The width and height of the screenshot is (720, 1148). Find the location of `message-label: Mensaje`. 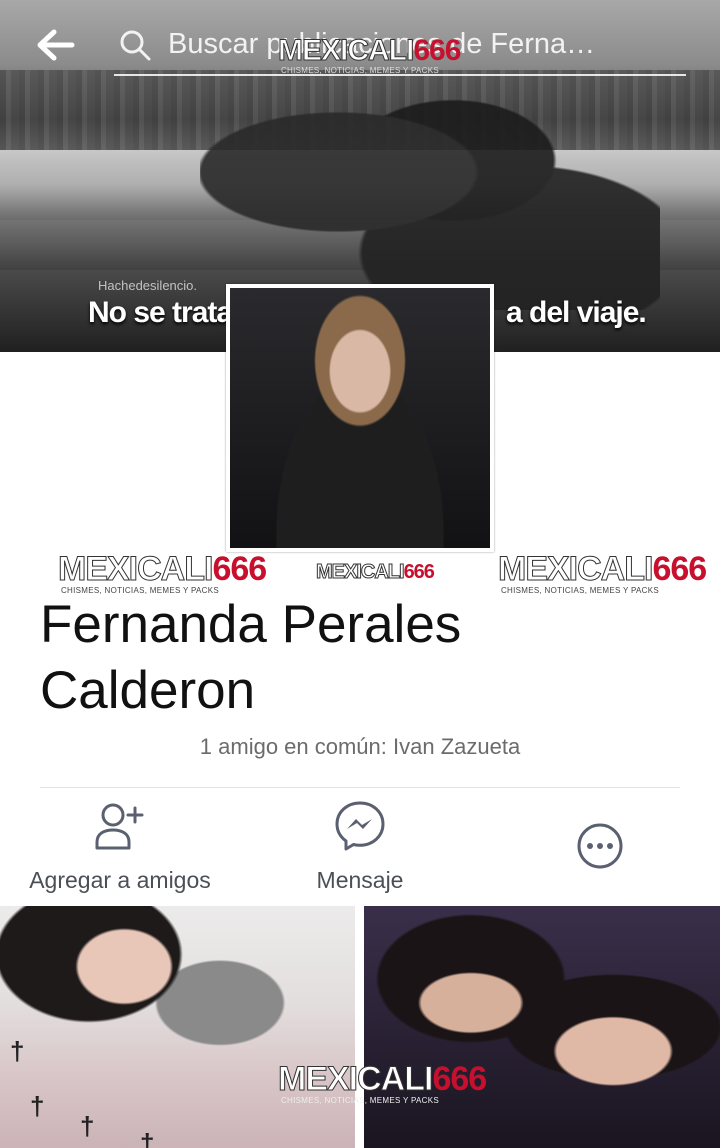

message-label: Mensaje is located at coordinates (360, 880).